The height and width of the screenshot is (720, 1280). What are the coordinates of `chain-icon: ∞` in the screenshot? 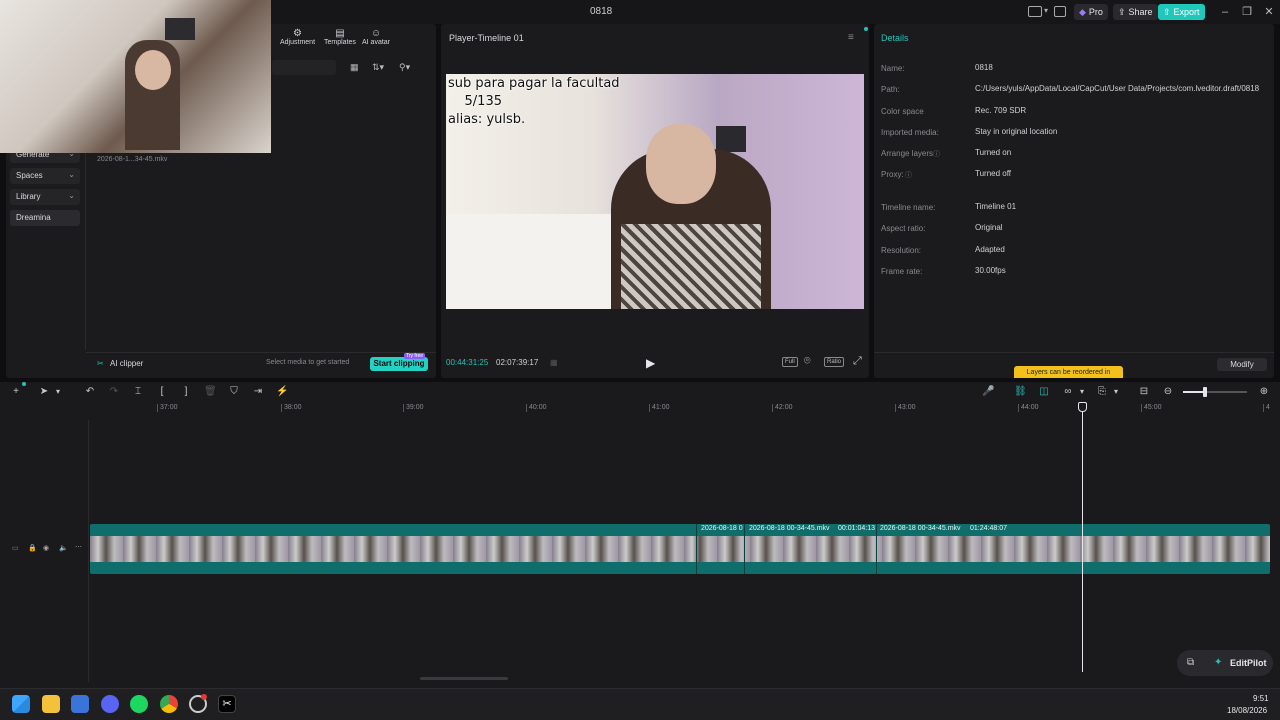 It's located at (1068, 392).